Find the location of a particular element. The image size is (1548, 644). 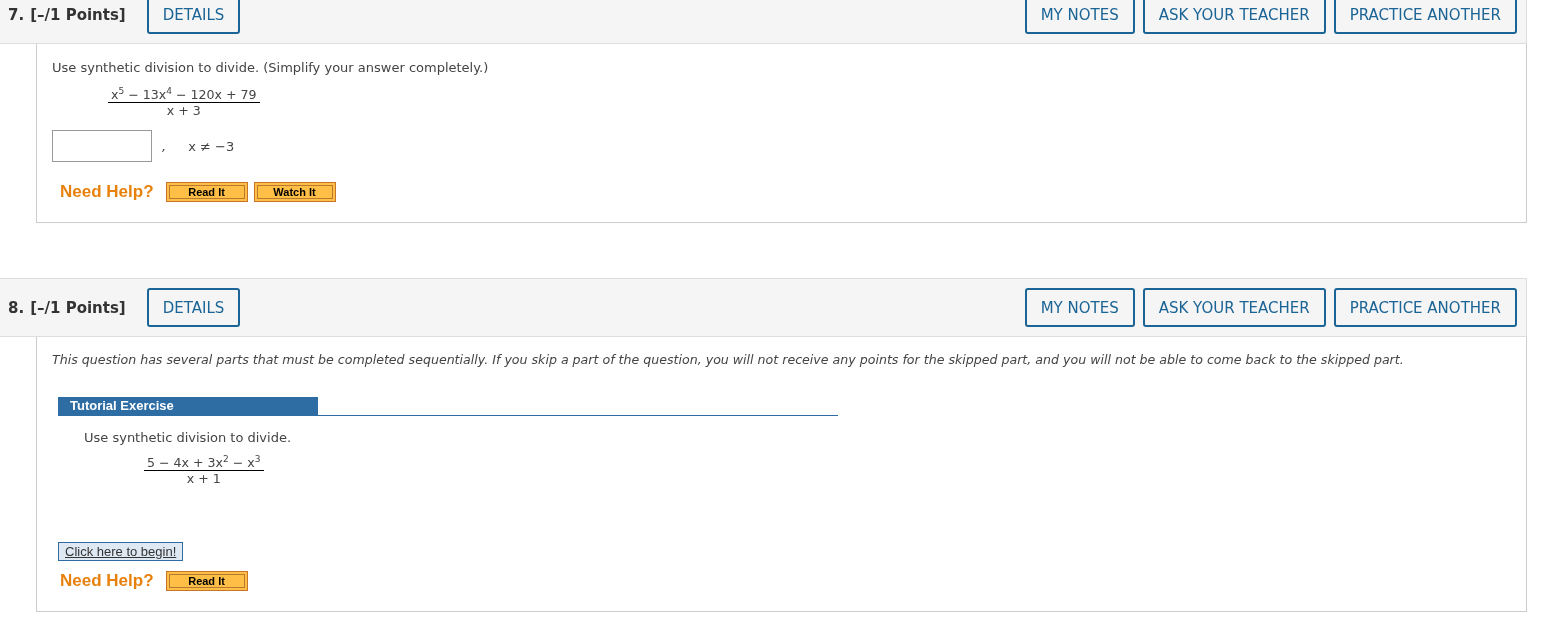

tutorial-text: Use synthetic division to divide. is located at coordinates (188, 437).